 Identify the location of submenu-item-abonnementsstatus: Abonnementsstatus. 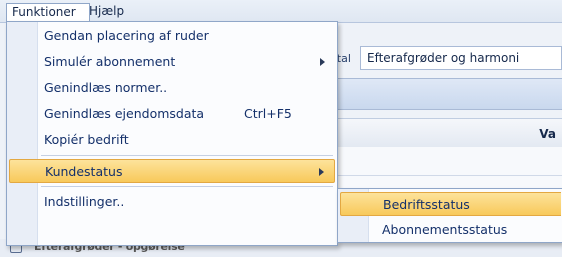
(450, 230).